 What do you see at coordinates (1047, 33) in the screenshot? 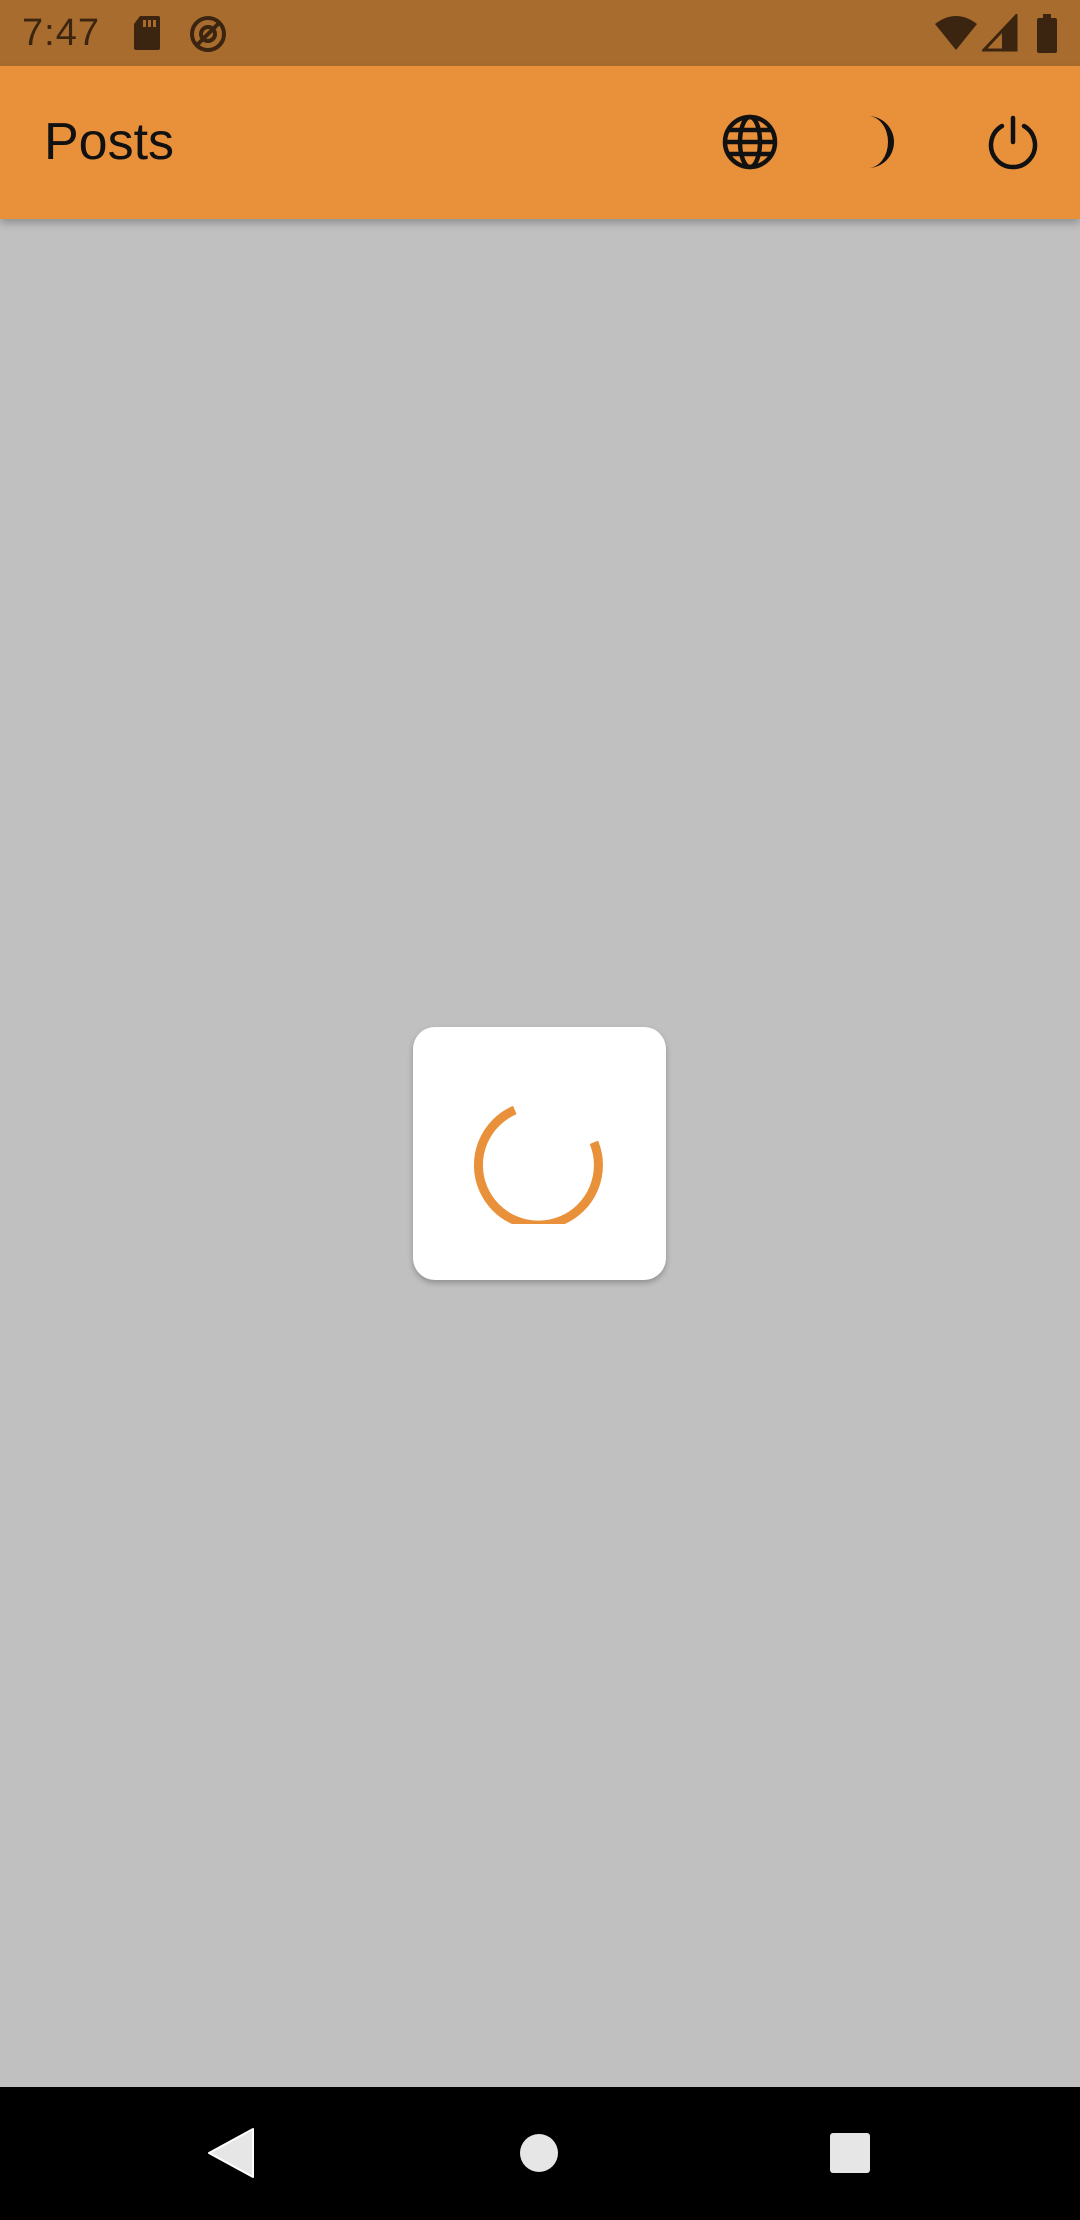
I see `battery-icon` at bounding box center [1047, 33].